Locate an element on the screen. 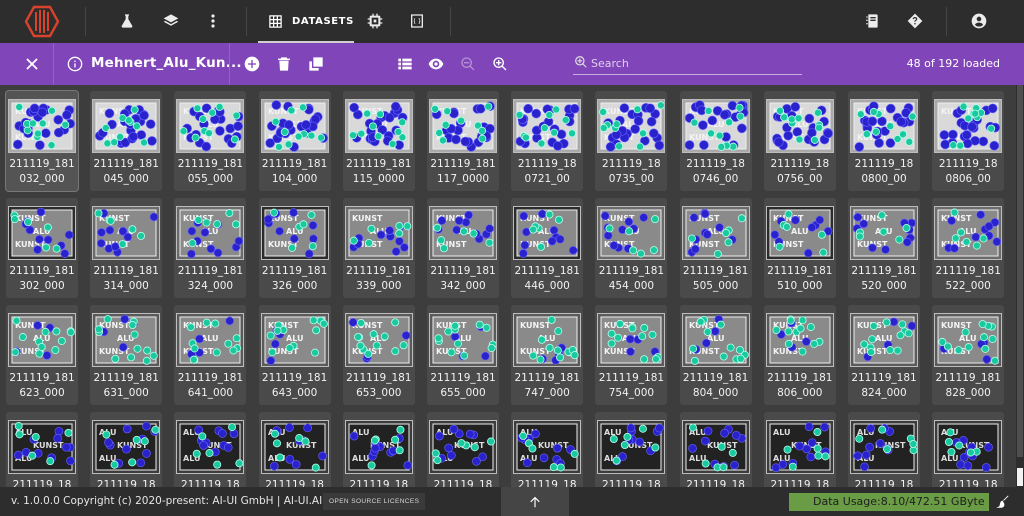 The image size is (1024, 516). image-card: KUNSTALUKUNST 211119_181 032_000 is located at coordinates (42, 141).